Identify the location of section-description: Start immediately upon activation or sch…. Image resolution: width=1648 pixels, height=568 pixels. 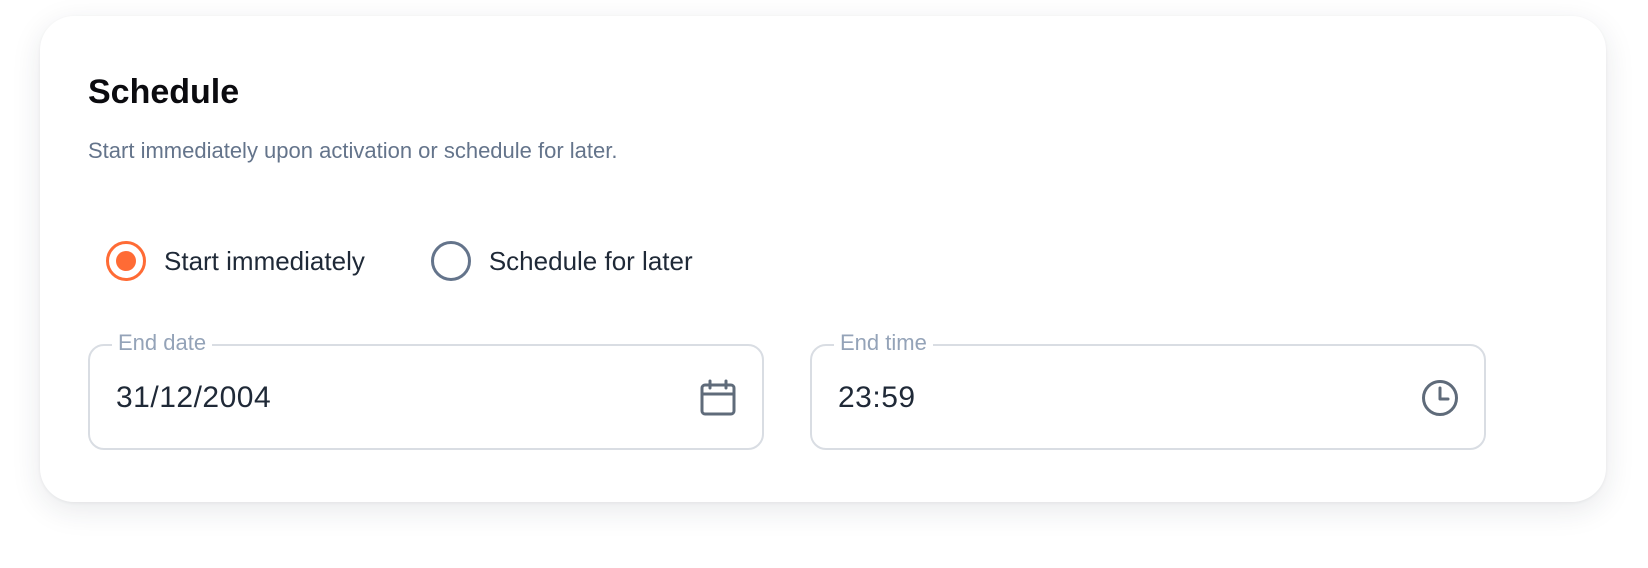
(353, 150).